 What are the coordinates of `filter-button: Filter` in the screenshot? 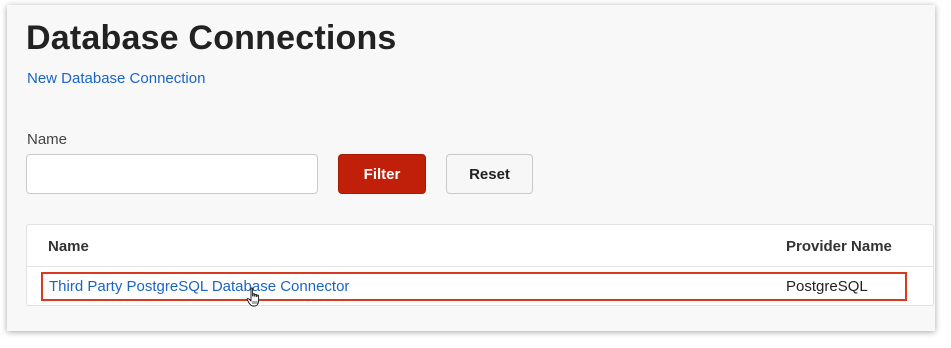 It's located at (382, 174).